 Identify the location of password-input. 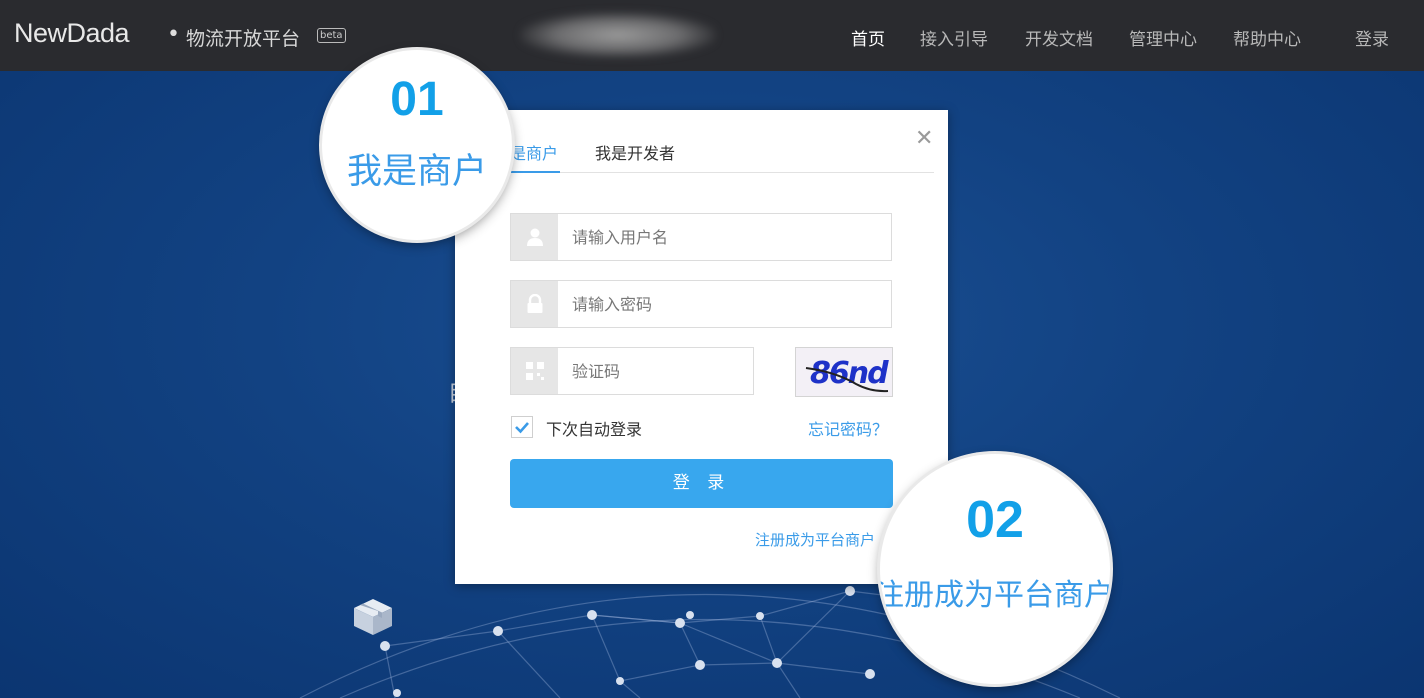
(720, 304).